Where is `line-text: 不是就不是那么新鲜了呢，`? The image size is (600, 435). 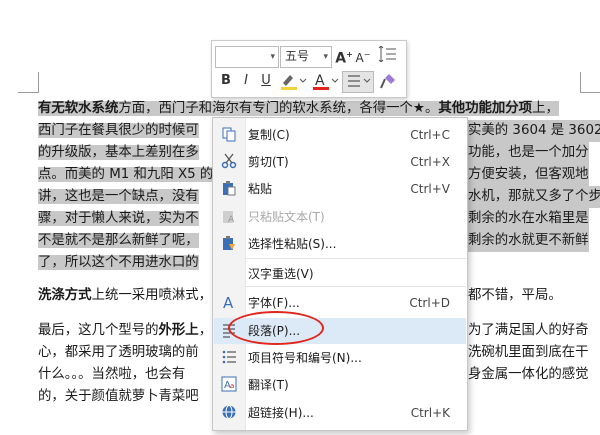
line-text: 不是就不是那么新鲜了呢， is located at coordinates (118, 240).